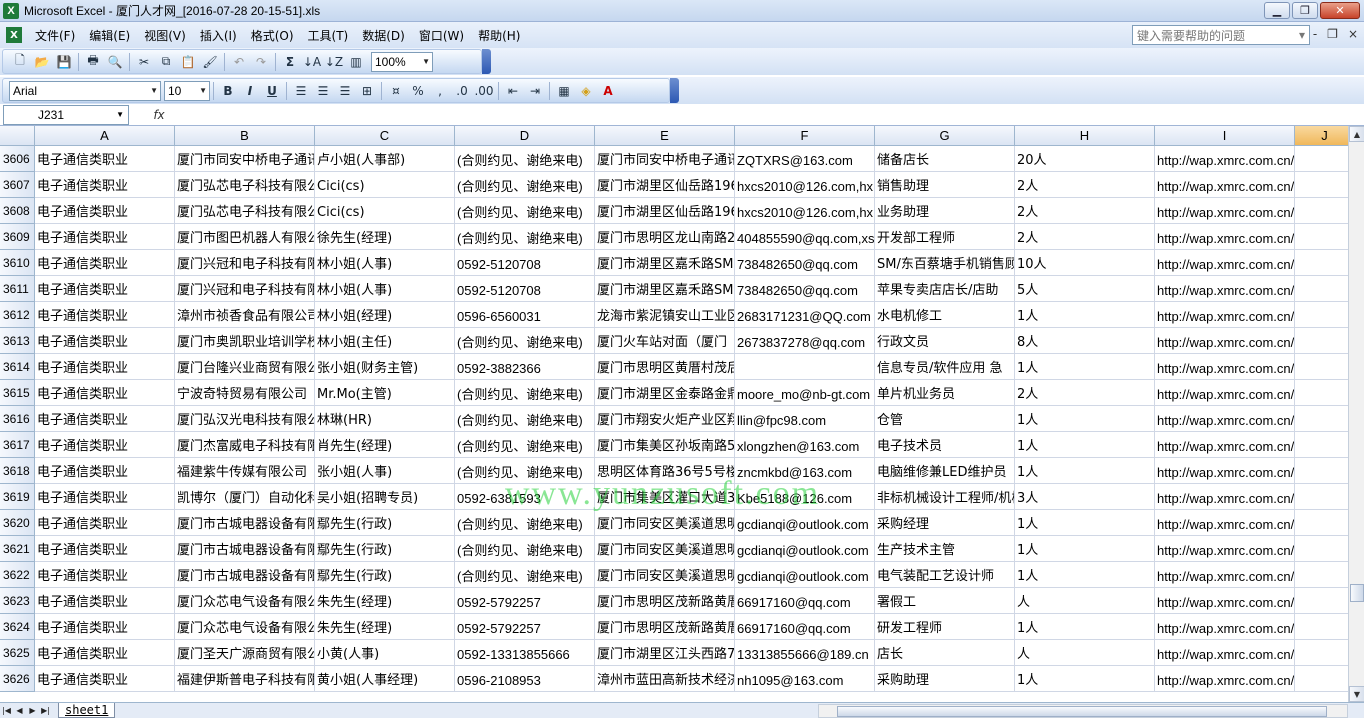  Describe the element at coordinates (535, 91) in the screenshot. I see `increase-indent-icon: ⇥` at that location.